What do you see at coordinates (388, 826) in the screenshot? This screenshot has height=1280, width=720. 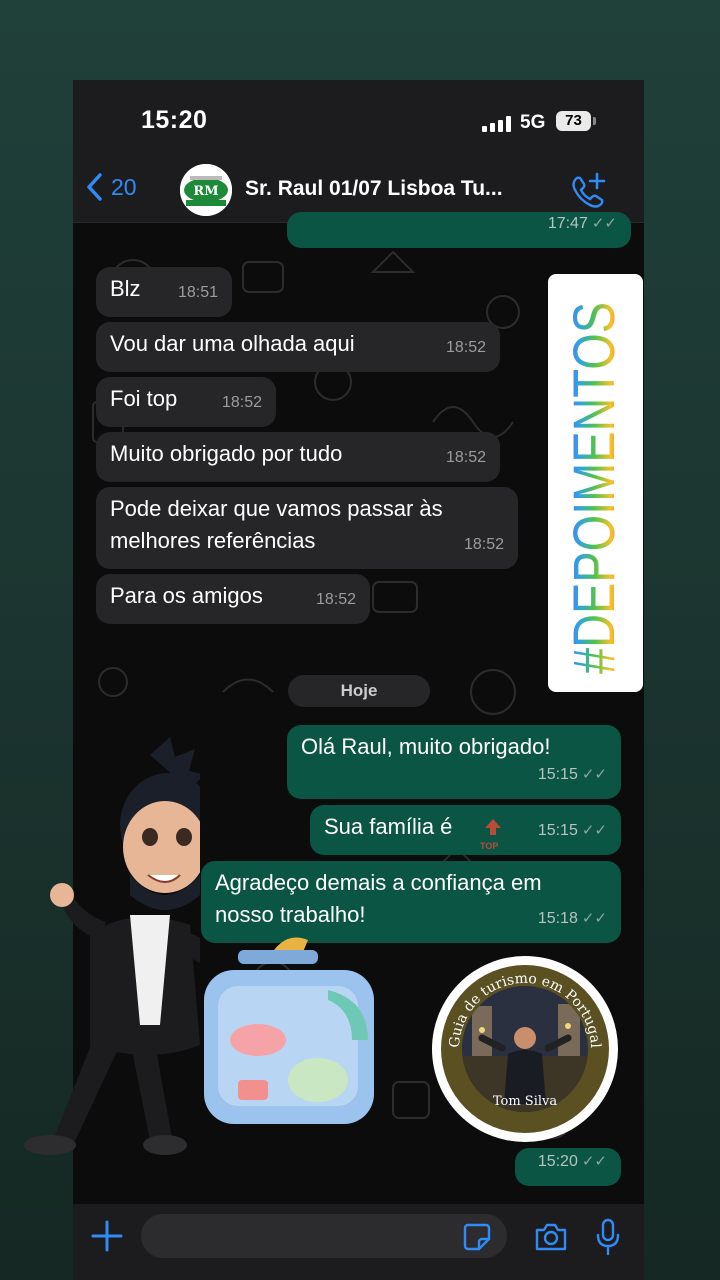 I see `message-text: Sua família é` at bounding box center [388, 826].